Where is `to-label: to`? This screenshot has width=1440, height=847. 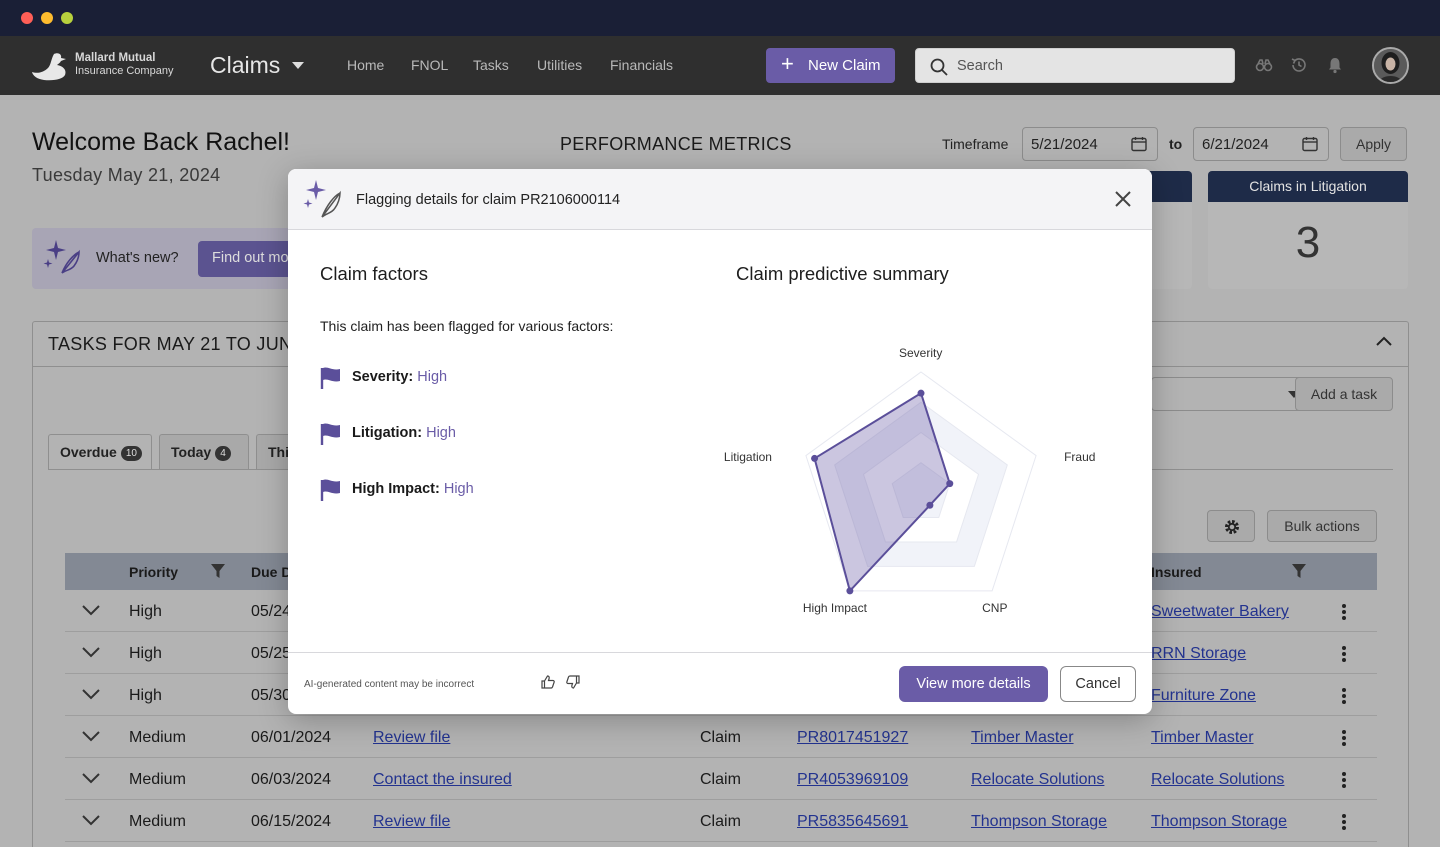 to-label: to is located at coordinates (1176, 144).